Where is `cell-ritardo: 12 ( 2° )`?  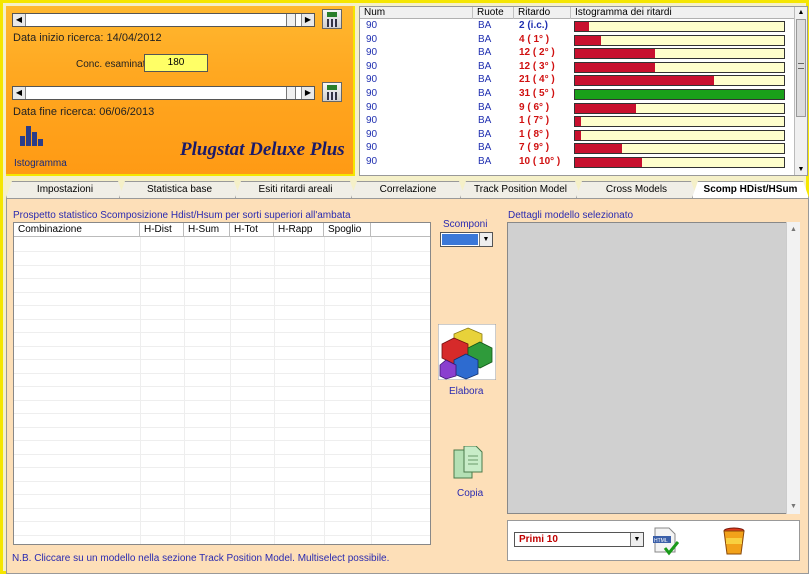
cell-ritardo: 12 ( 2° ) is located at coordinates (537, 53).